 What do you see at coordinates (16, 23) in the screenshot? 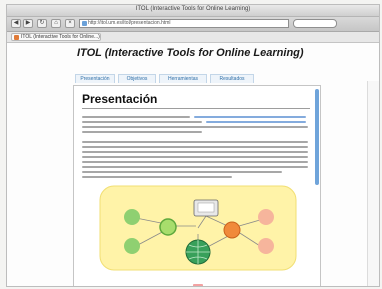
I see `back-button: ◀` at bounding box center [16, 23].